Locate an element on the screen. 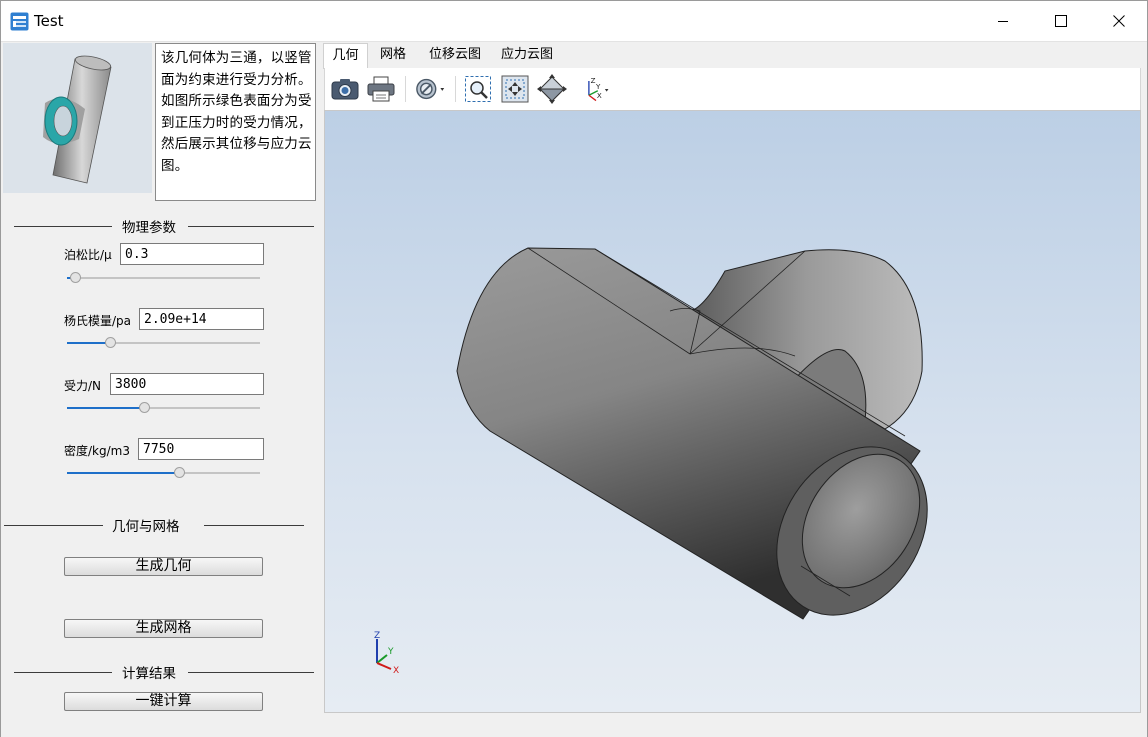 The height and width of the screenshot is (737, 1148). svg-text: X is located at coordinates (599, 95).